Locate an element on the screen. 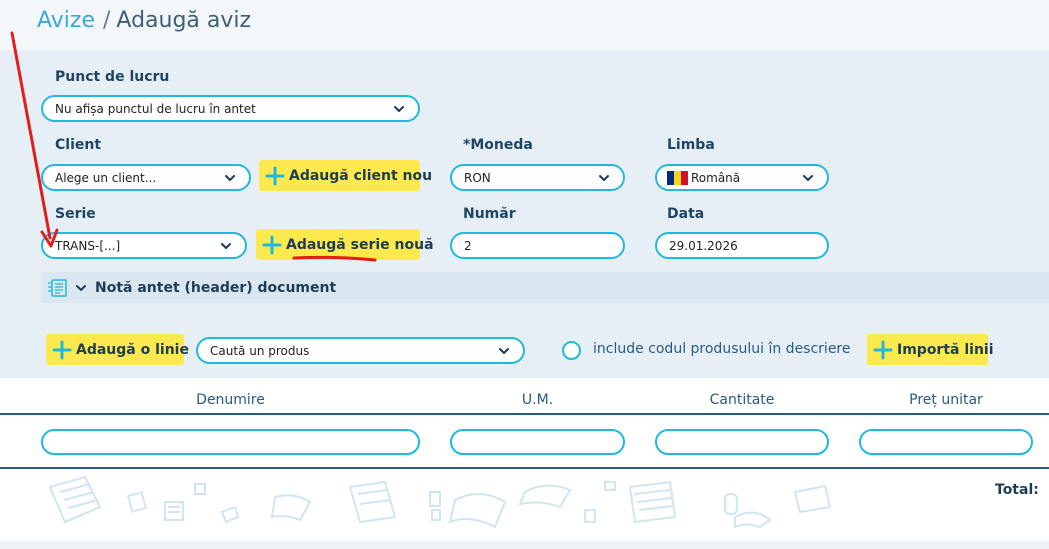 This screenshot has height=549, width=1049. romania-flag-icon is located at coordinates (677, 177).